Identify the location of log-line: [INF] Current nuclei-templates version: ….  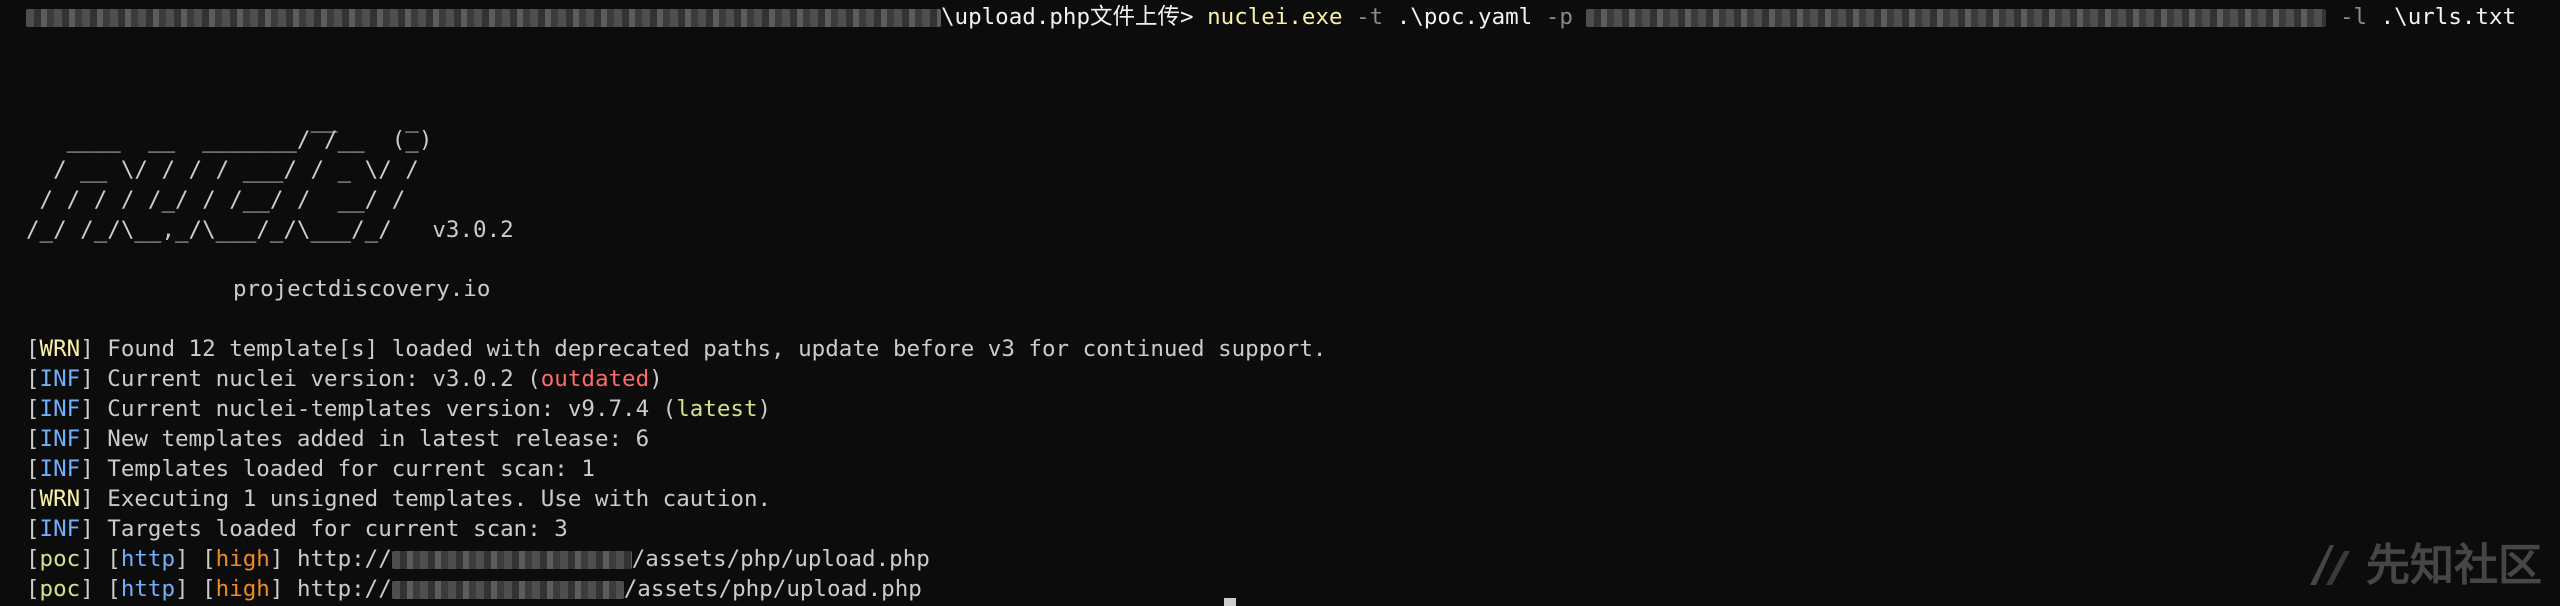
(399, 409).